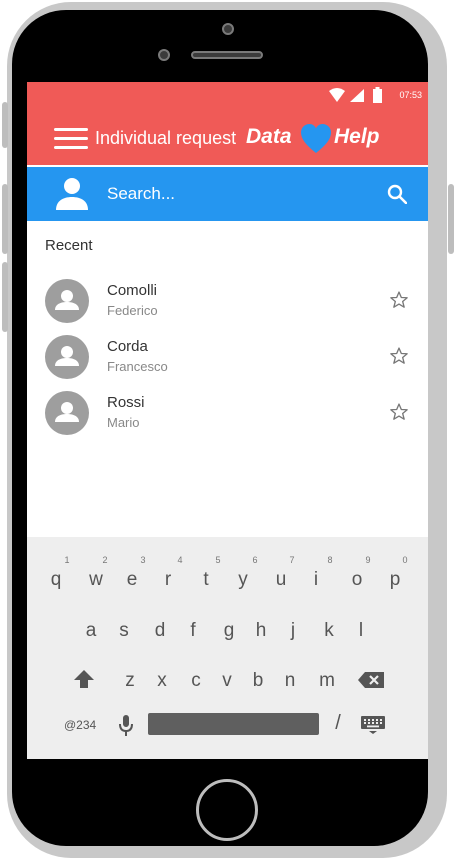  Describe the element at coordinates (164, 55) in the screenshot. I see `sensor-icon` at that location.